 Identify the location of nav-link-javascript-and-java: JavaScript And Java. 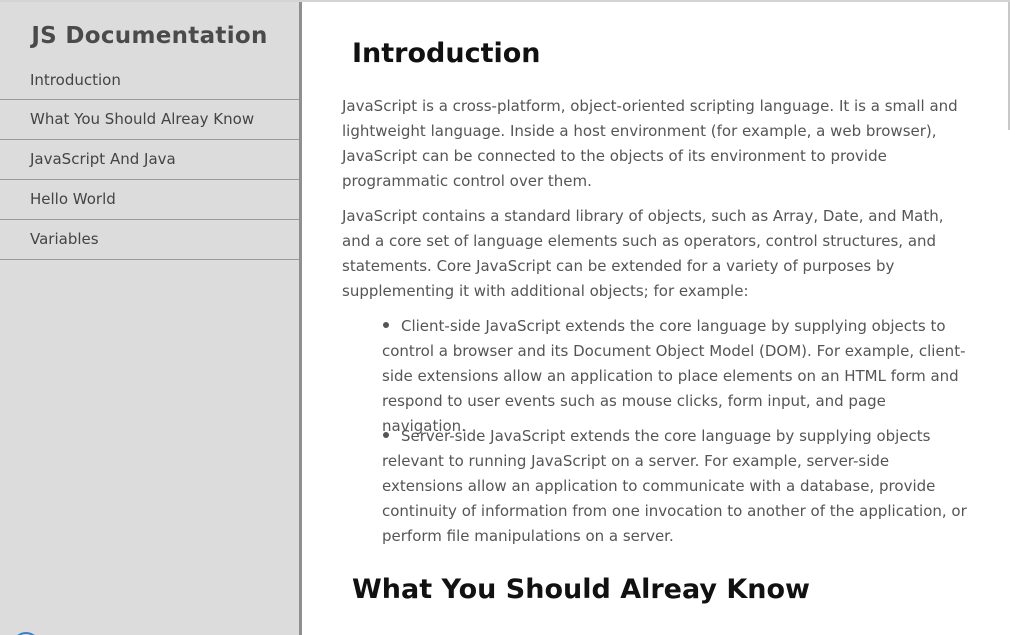
(149, 160).